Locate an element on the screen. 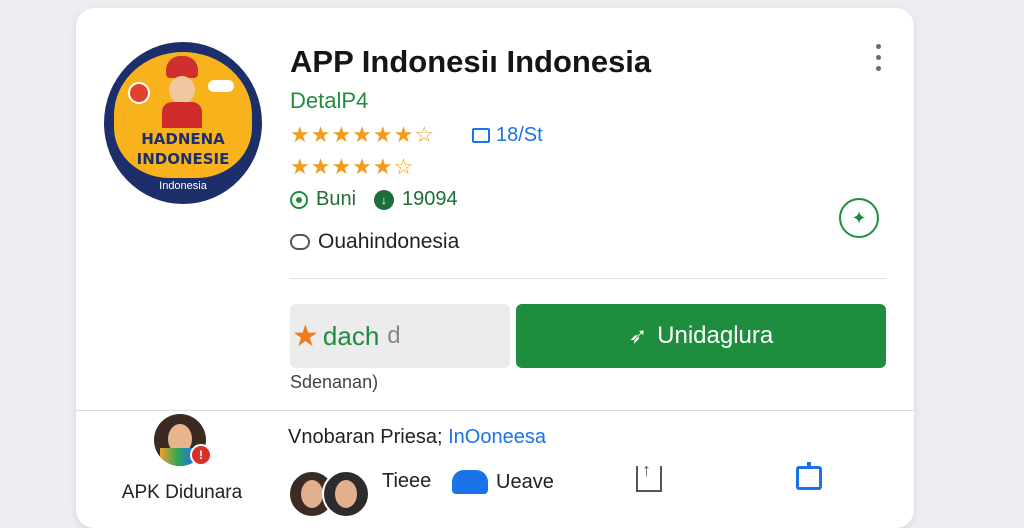  chat-row: Ouahindonesia is located at coordinates (374, 242).